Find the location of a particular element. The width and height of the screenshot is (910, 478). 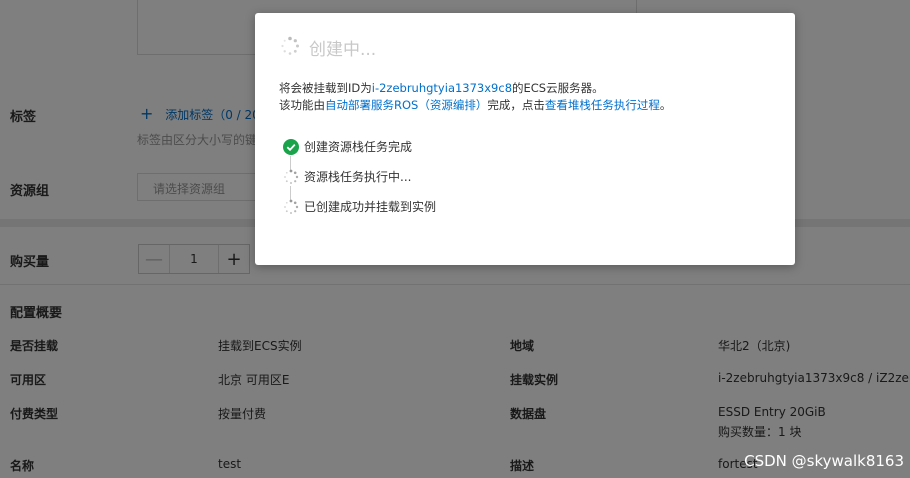

watermark: CSDN @skywalk8163 is located at coordinates (824, 461).